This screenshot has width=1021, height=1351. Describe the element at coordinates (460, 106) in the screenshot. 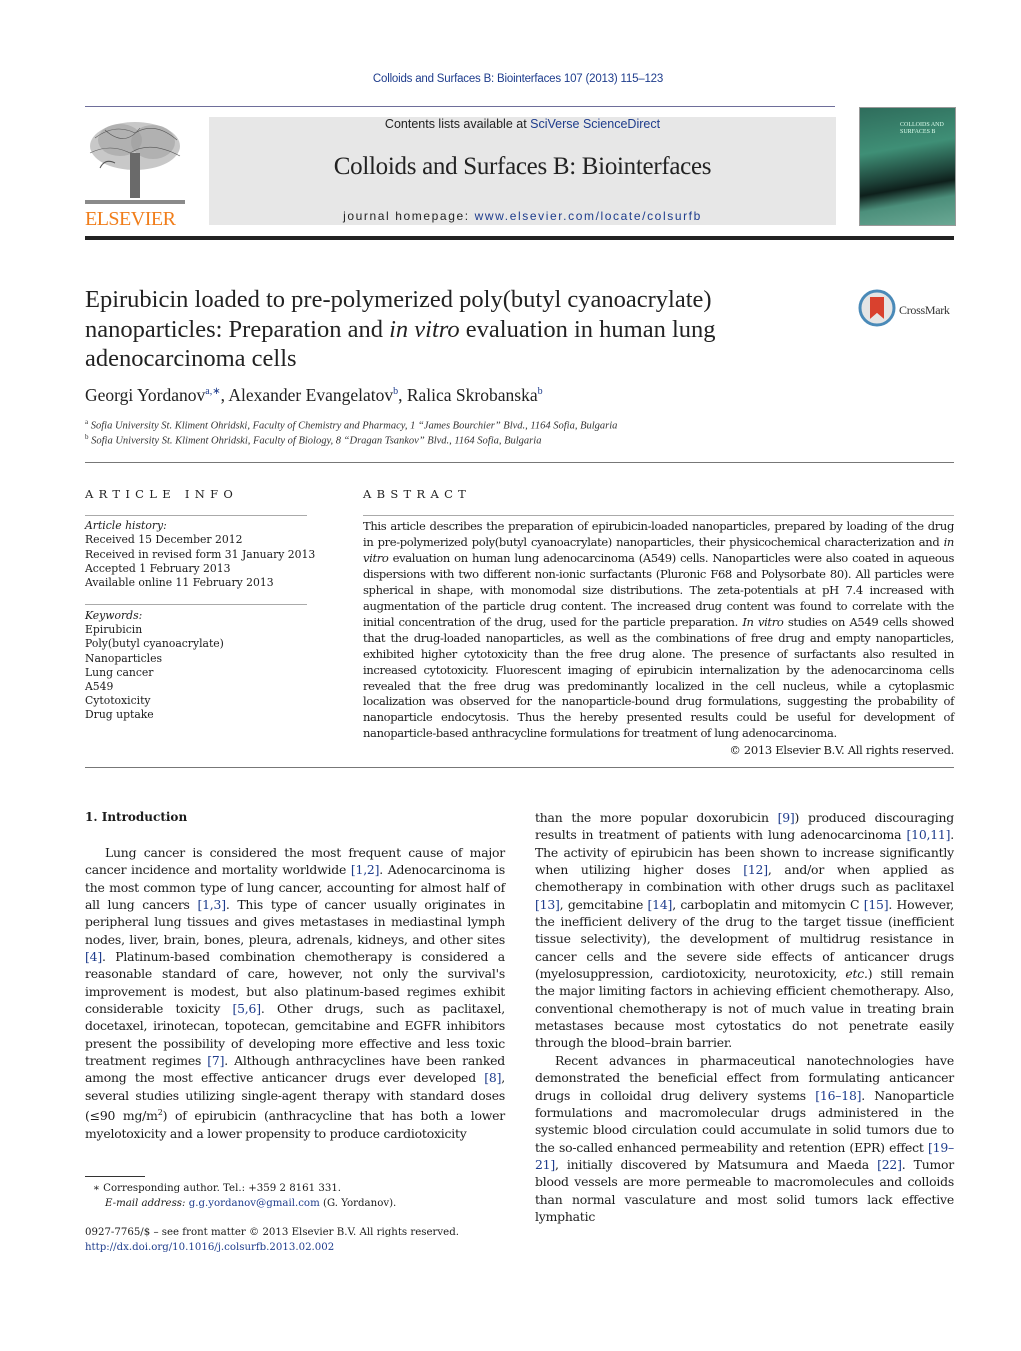

I see `header-rule` at that location.